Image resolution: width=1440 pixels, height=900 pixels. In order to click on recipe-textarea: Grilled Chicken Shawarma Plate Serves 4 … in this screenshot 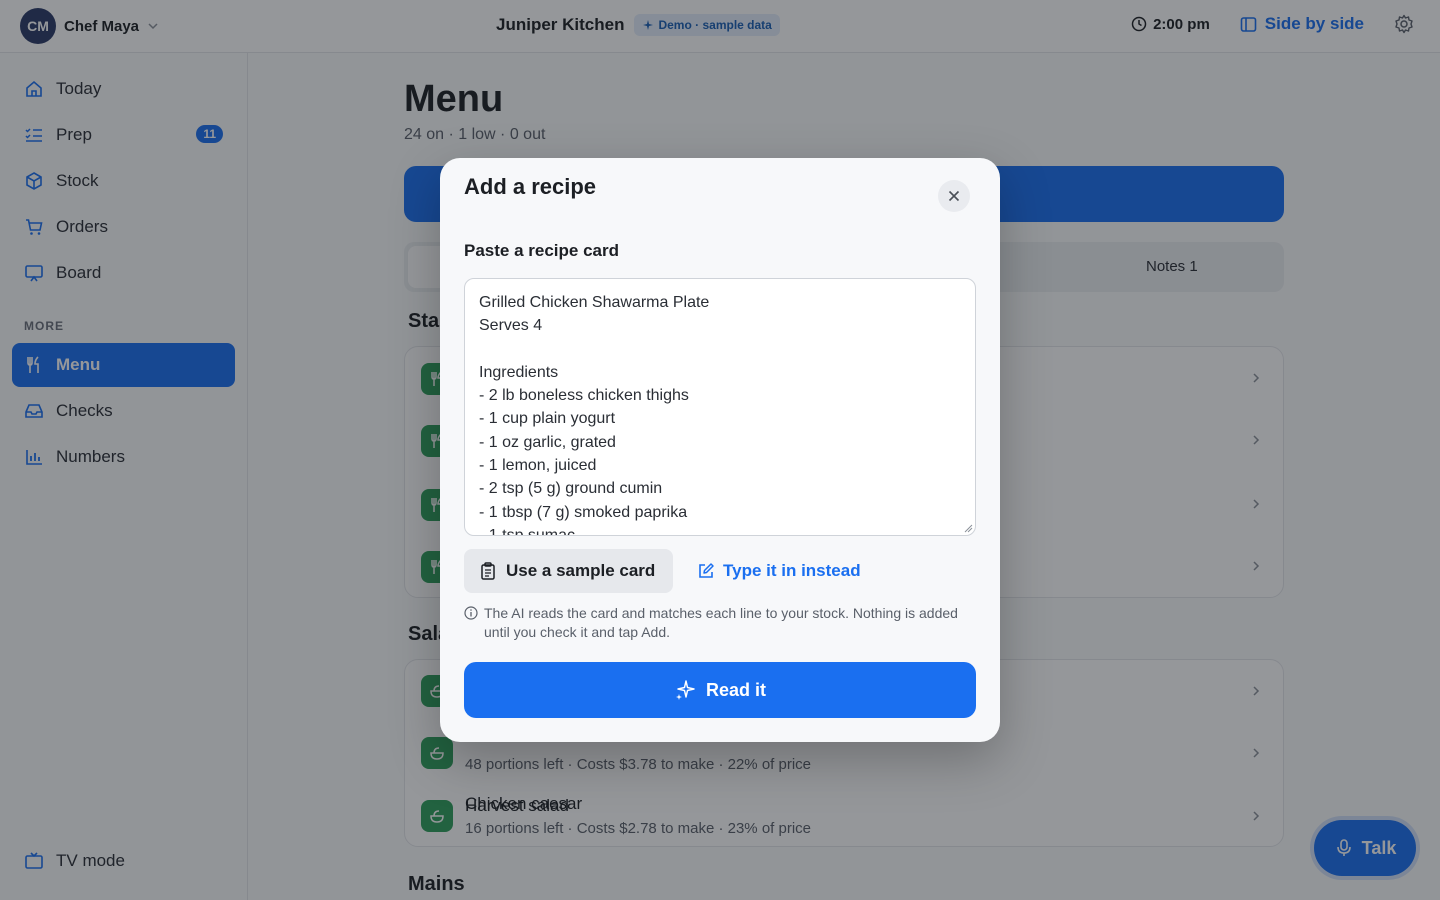, I will do `click(720, 407)`.